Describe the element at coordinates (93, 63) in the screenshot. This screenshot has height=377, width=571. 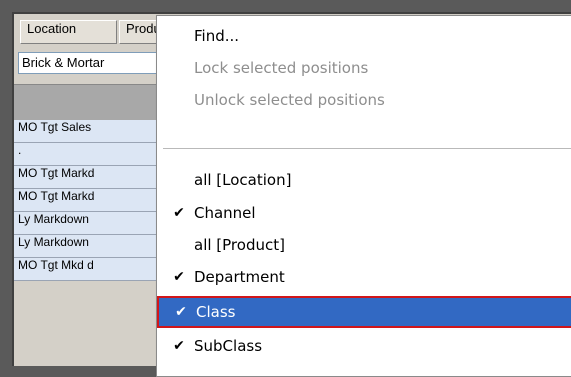
I see `location-selector: Brick & Mortar` at that location.